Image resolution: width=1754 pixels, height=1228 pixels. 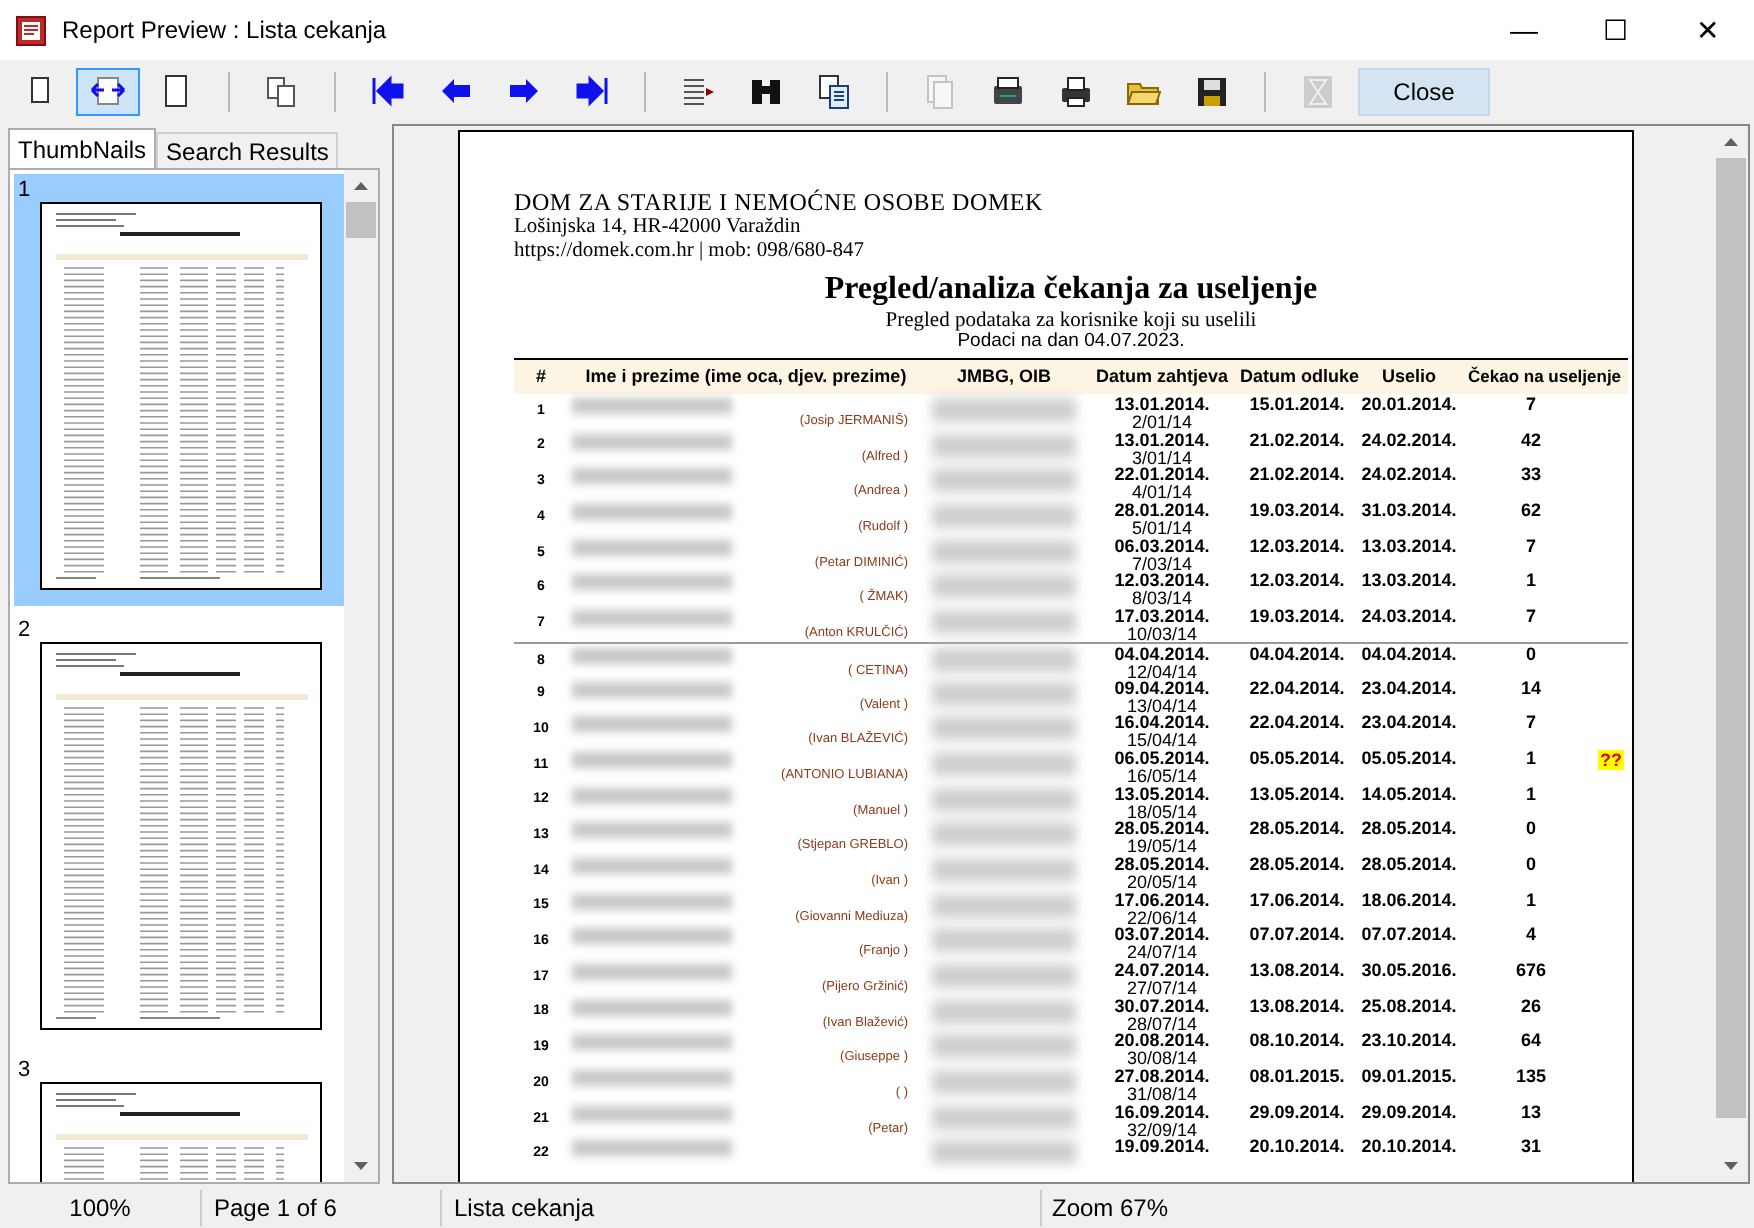 I want to click on hourglass-icon, so click(x=1318, y=92).